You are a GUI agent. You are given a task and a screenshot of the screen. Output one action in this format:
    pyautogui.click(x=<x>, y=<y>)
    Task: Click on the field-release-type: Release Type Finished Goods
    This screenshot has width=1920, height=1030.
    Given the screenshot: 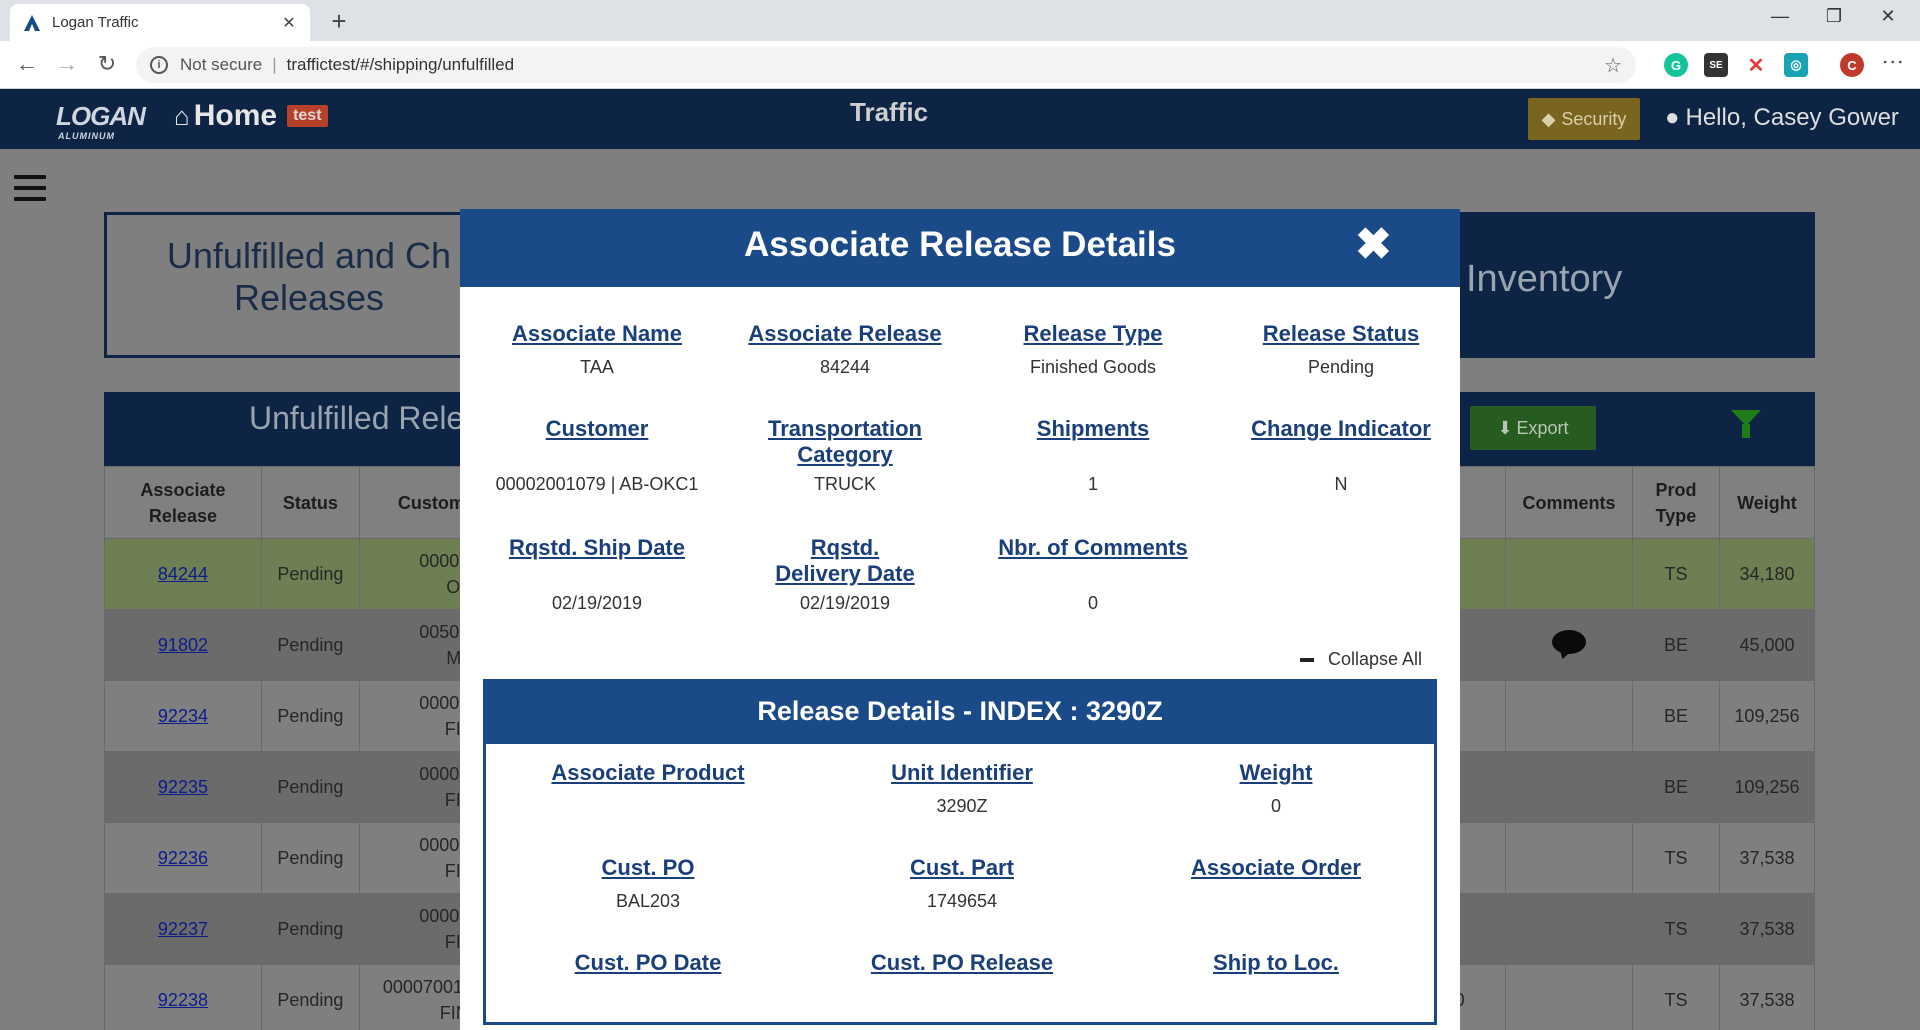 What is the action you would take?
    pyautogui.click(x=1093, y=349)
    